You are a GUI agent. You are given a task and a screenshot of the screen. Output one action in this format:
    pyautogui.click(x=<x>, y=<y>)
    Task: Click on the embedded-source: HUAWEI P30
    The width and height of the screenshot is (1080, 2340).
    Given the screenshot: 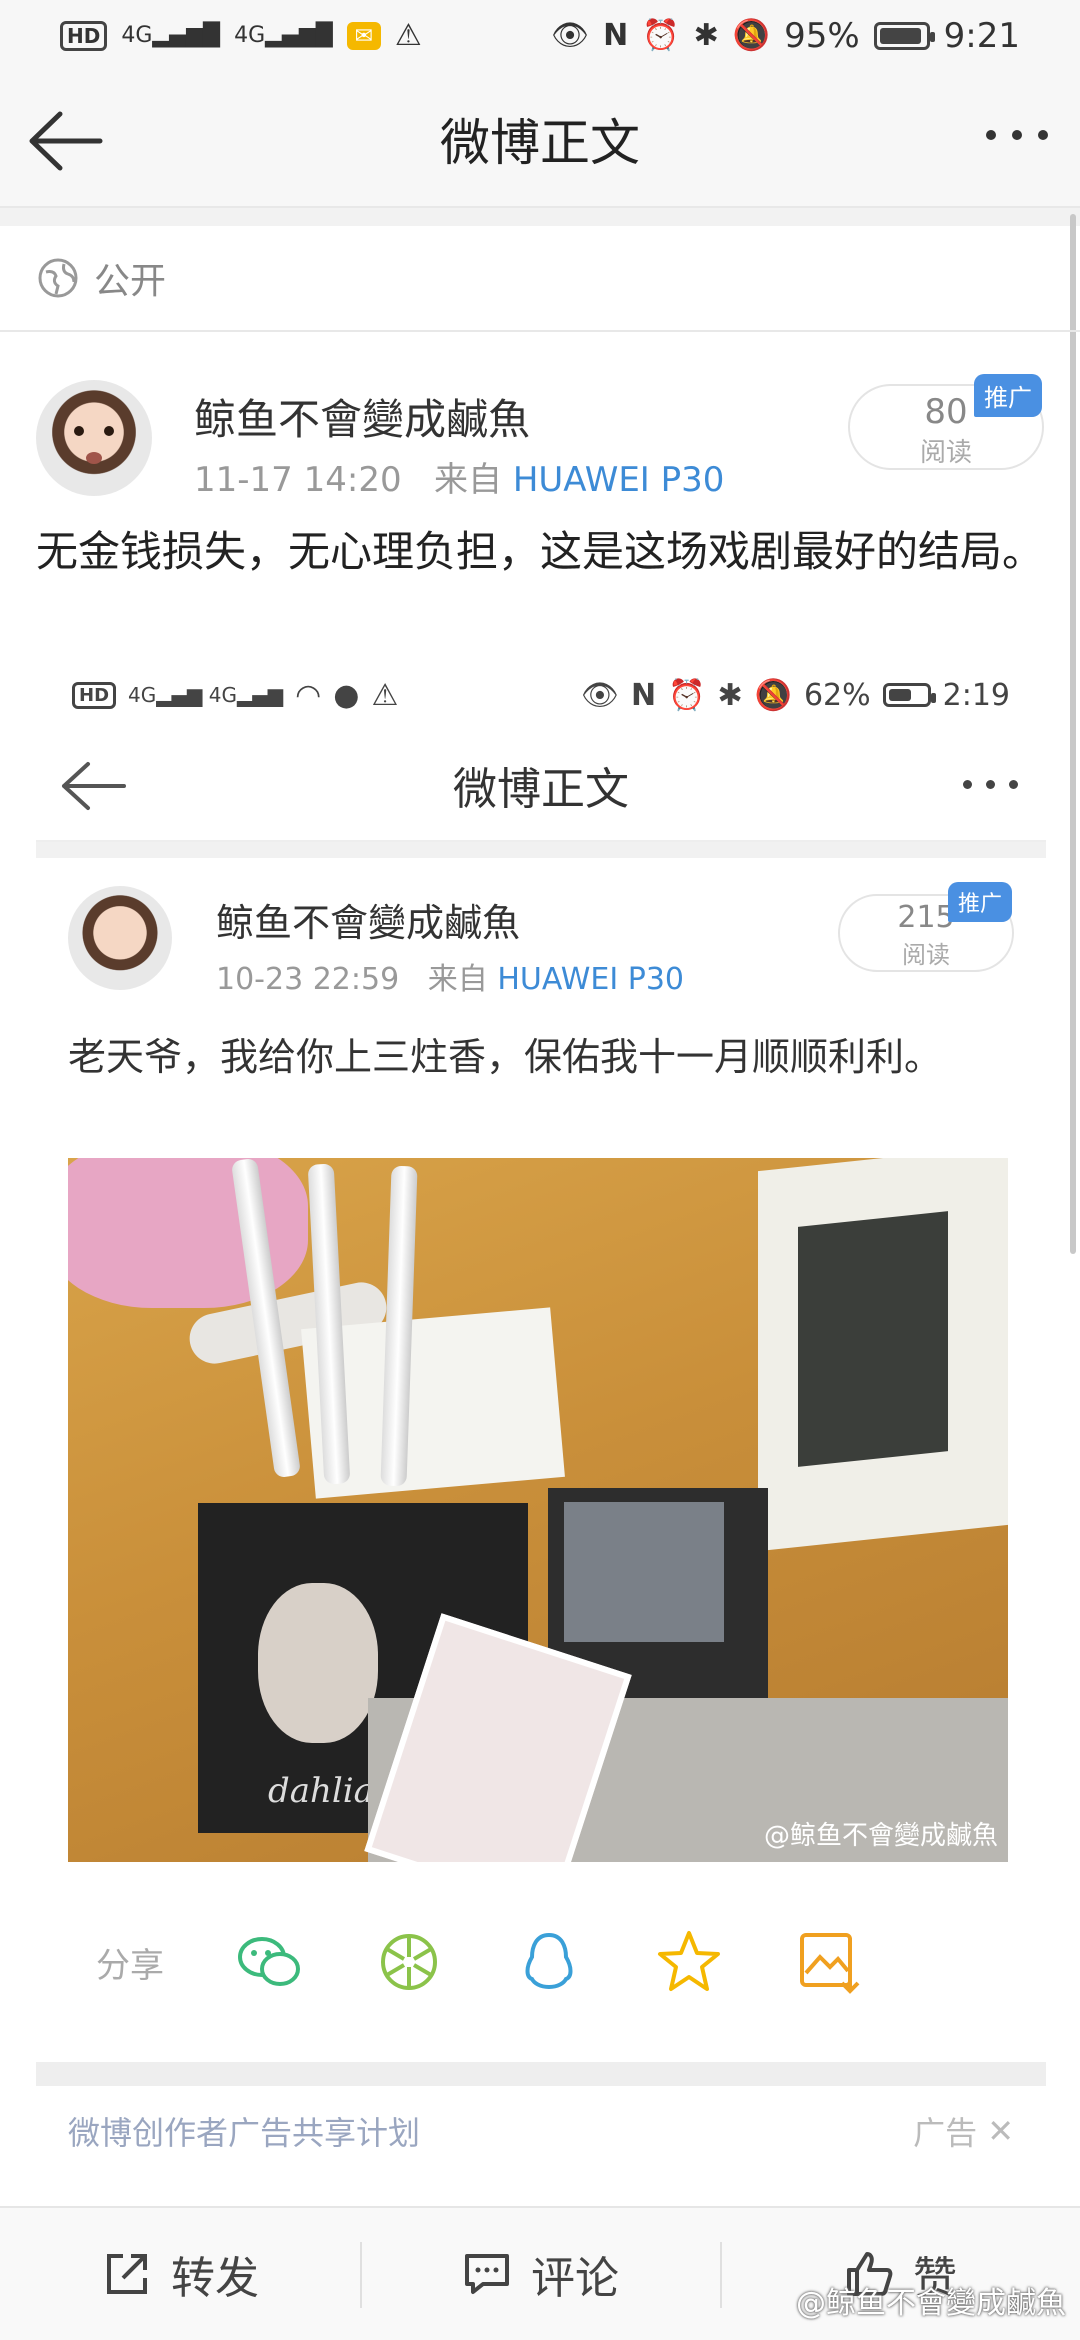 What is the action you would take?
    pyautogui.click(x=590, y=979)
    